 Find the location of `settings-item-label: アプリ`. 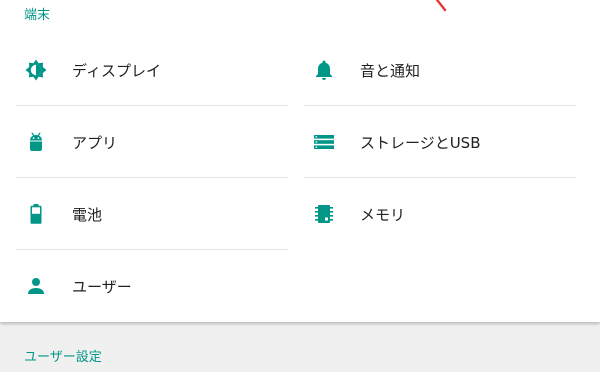

settings-item-label: アプリ is located at coordinates (95, 142).